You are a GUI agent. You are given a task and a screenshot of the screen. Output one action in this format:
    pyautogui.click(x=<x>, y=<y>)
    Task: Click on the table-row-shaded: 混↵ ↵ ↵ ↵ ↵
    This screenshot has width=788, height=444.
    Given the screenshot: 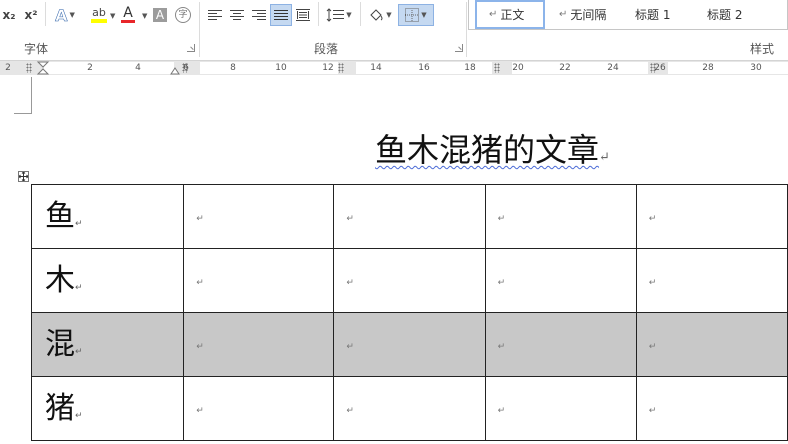 What is the action you would take?
    pyautogui.click(x=409, y=344)
    